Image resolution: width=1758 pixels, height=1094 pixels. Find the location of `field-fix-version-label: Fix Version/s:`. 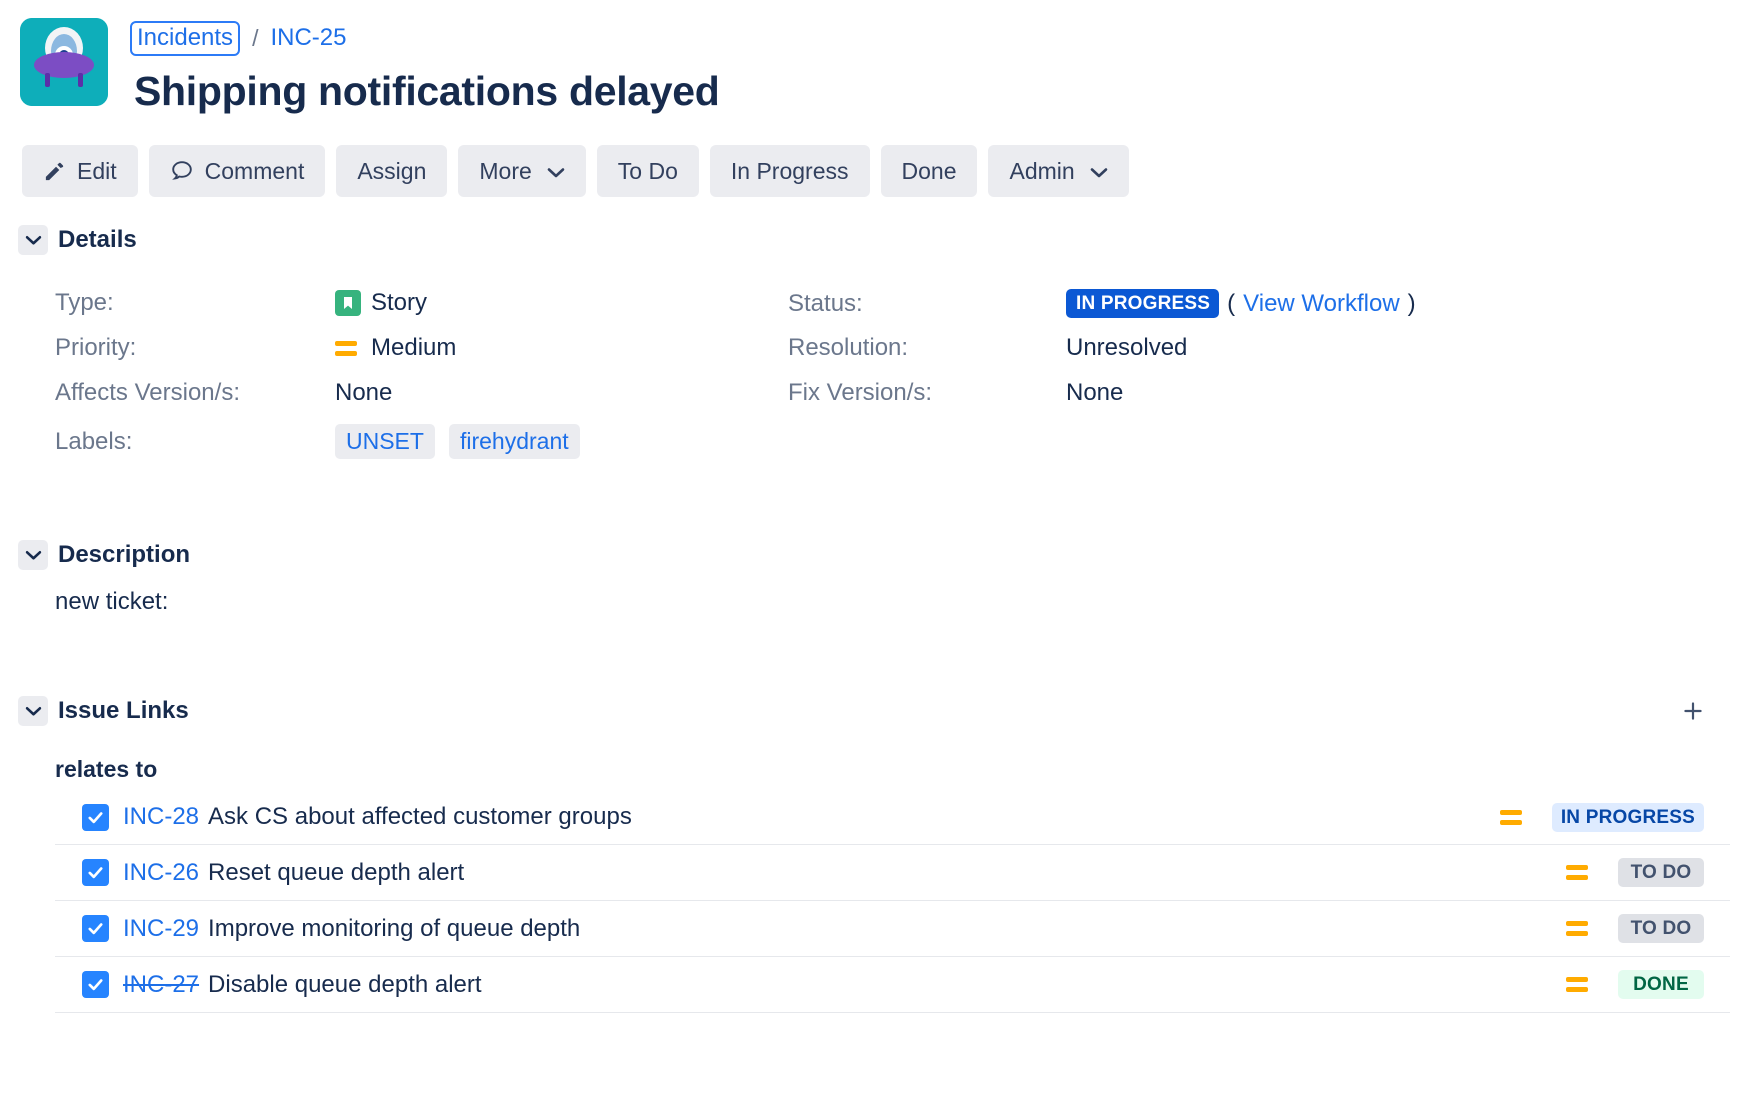

field-fix-version-label: Fix Version/s: is located at coordinates (860, 393).